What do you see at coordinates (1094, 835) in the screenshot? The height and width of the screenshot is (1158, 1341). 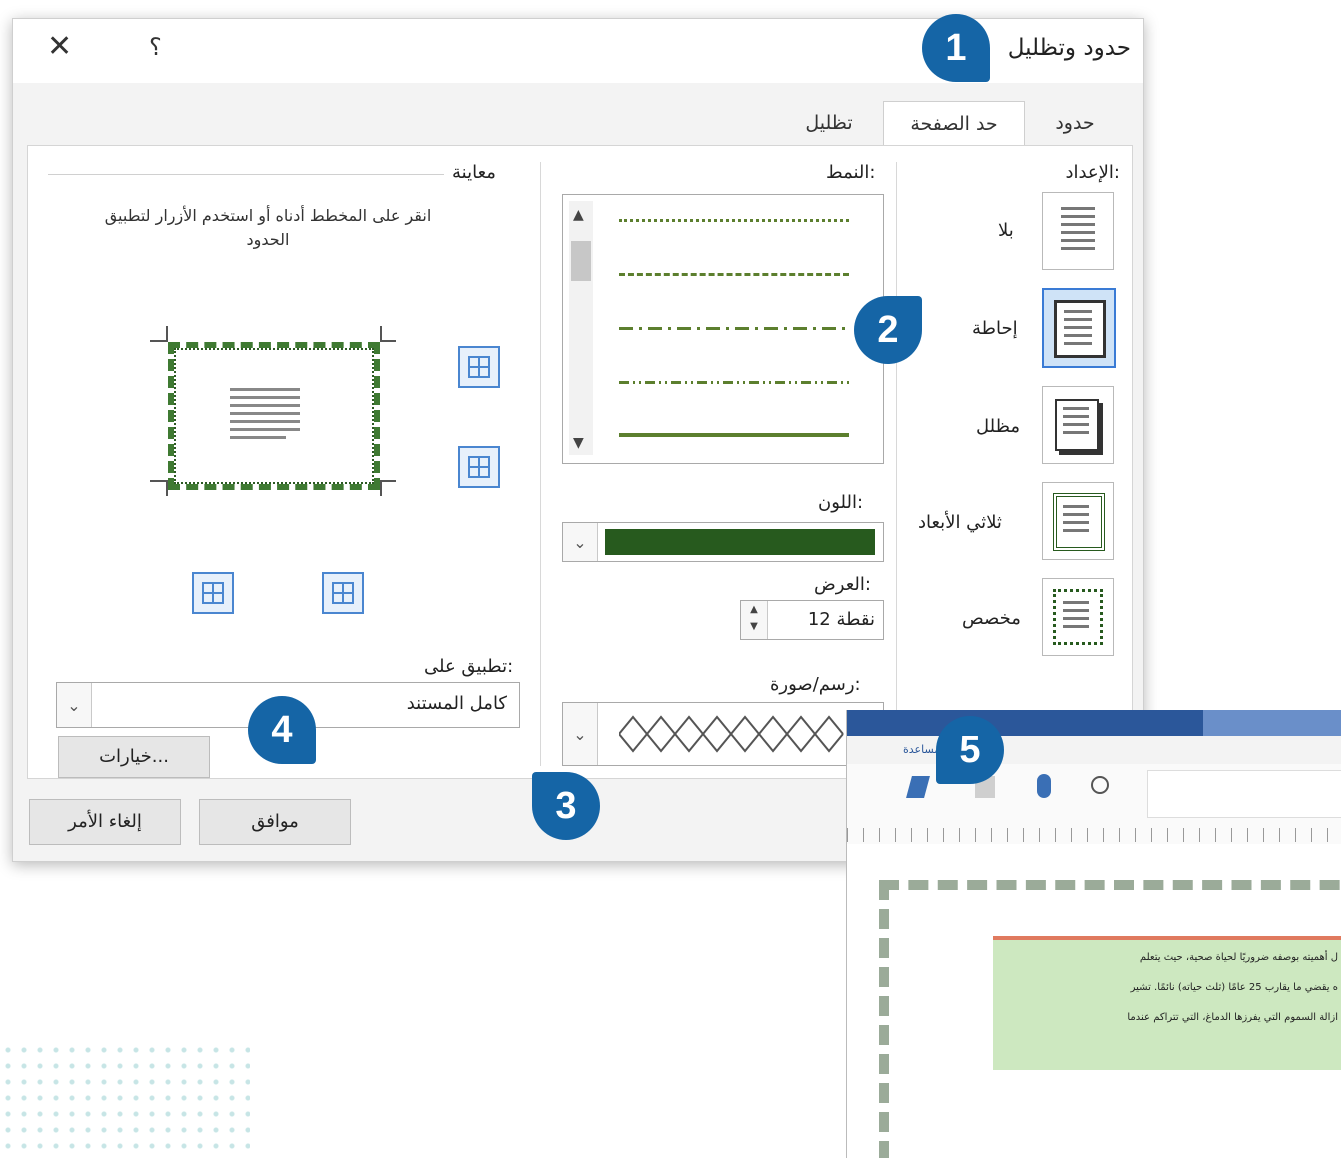 I see `ruler` at bounding box center [1094, 835].